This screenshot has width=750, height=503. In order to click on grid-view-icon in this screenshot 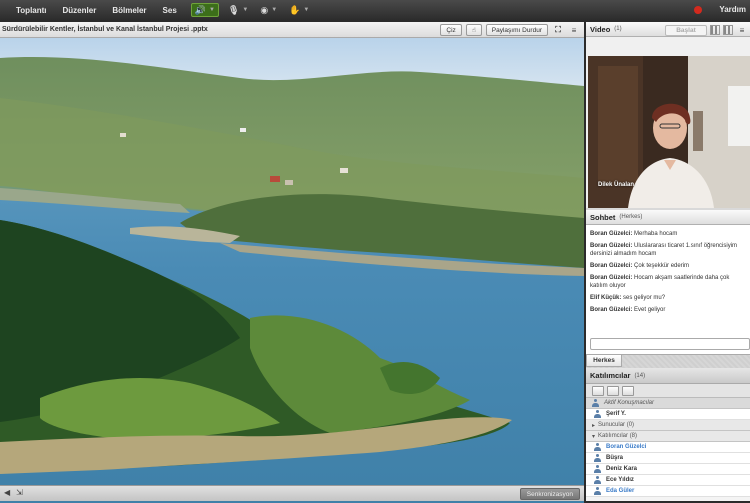, I will do `click(728, 30)`.